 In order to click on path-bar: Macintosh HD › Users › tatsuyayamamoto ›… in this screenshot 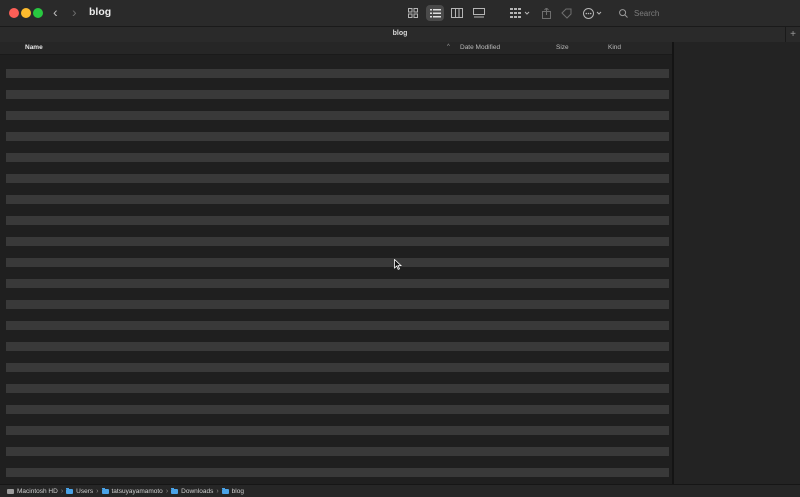, I will do `click(400, 490)`.